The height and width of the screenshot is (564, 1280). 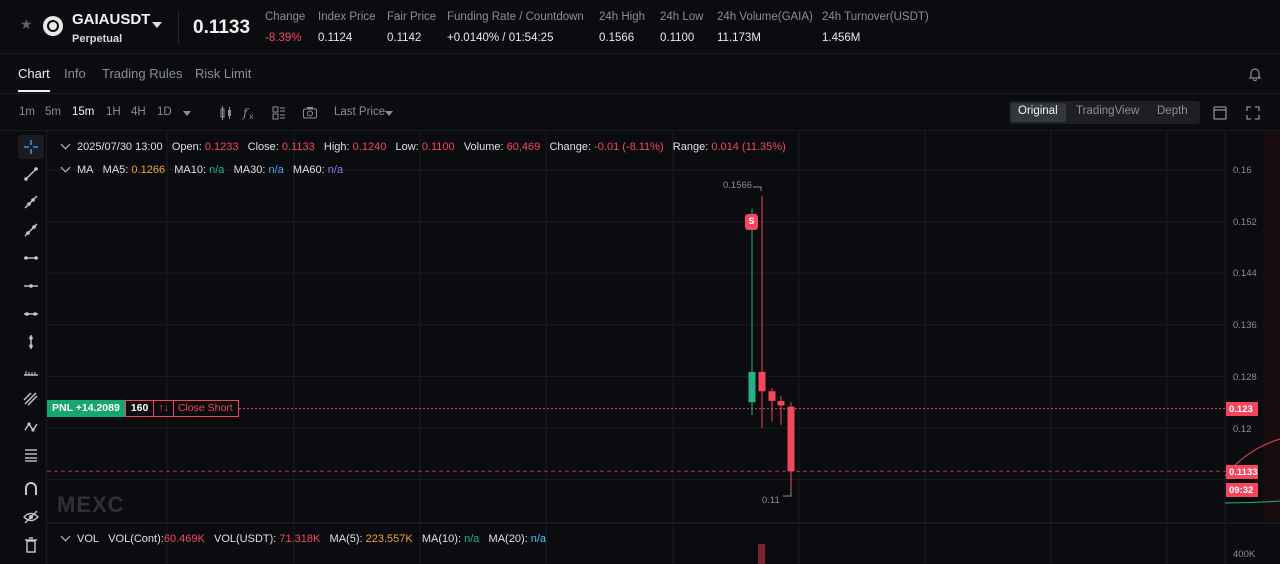 What do you see at coordinates (1220, 113) in the screenshot?
I see `window-icon` at bounding box center [1220, 113].